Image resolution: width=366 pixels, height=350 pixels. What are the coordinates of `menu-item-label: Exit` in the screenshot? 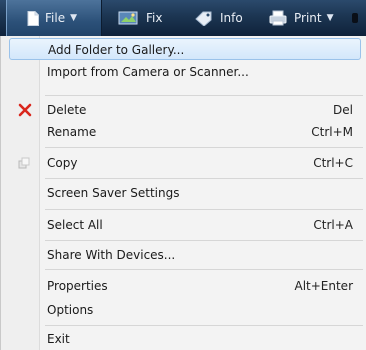 It's located at (58, 339).